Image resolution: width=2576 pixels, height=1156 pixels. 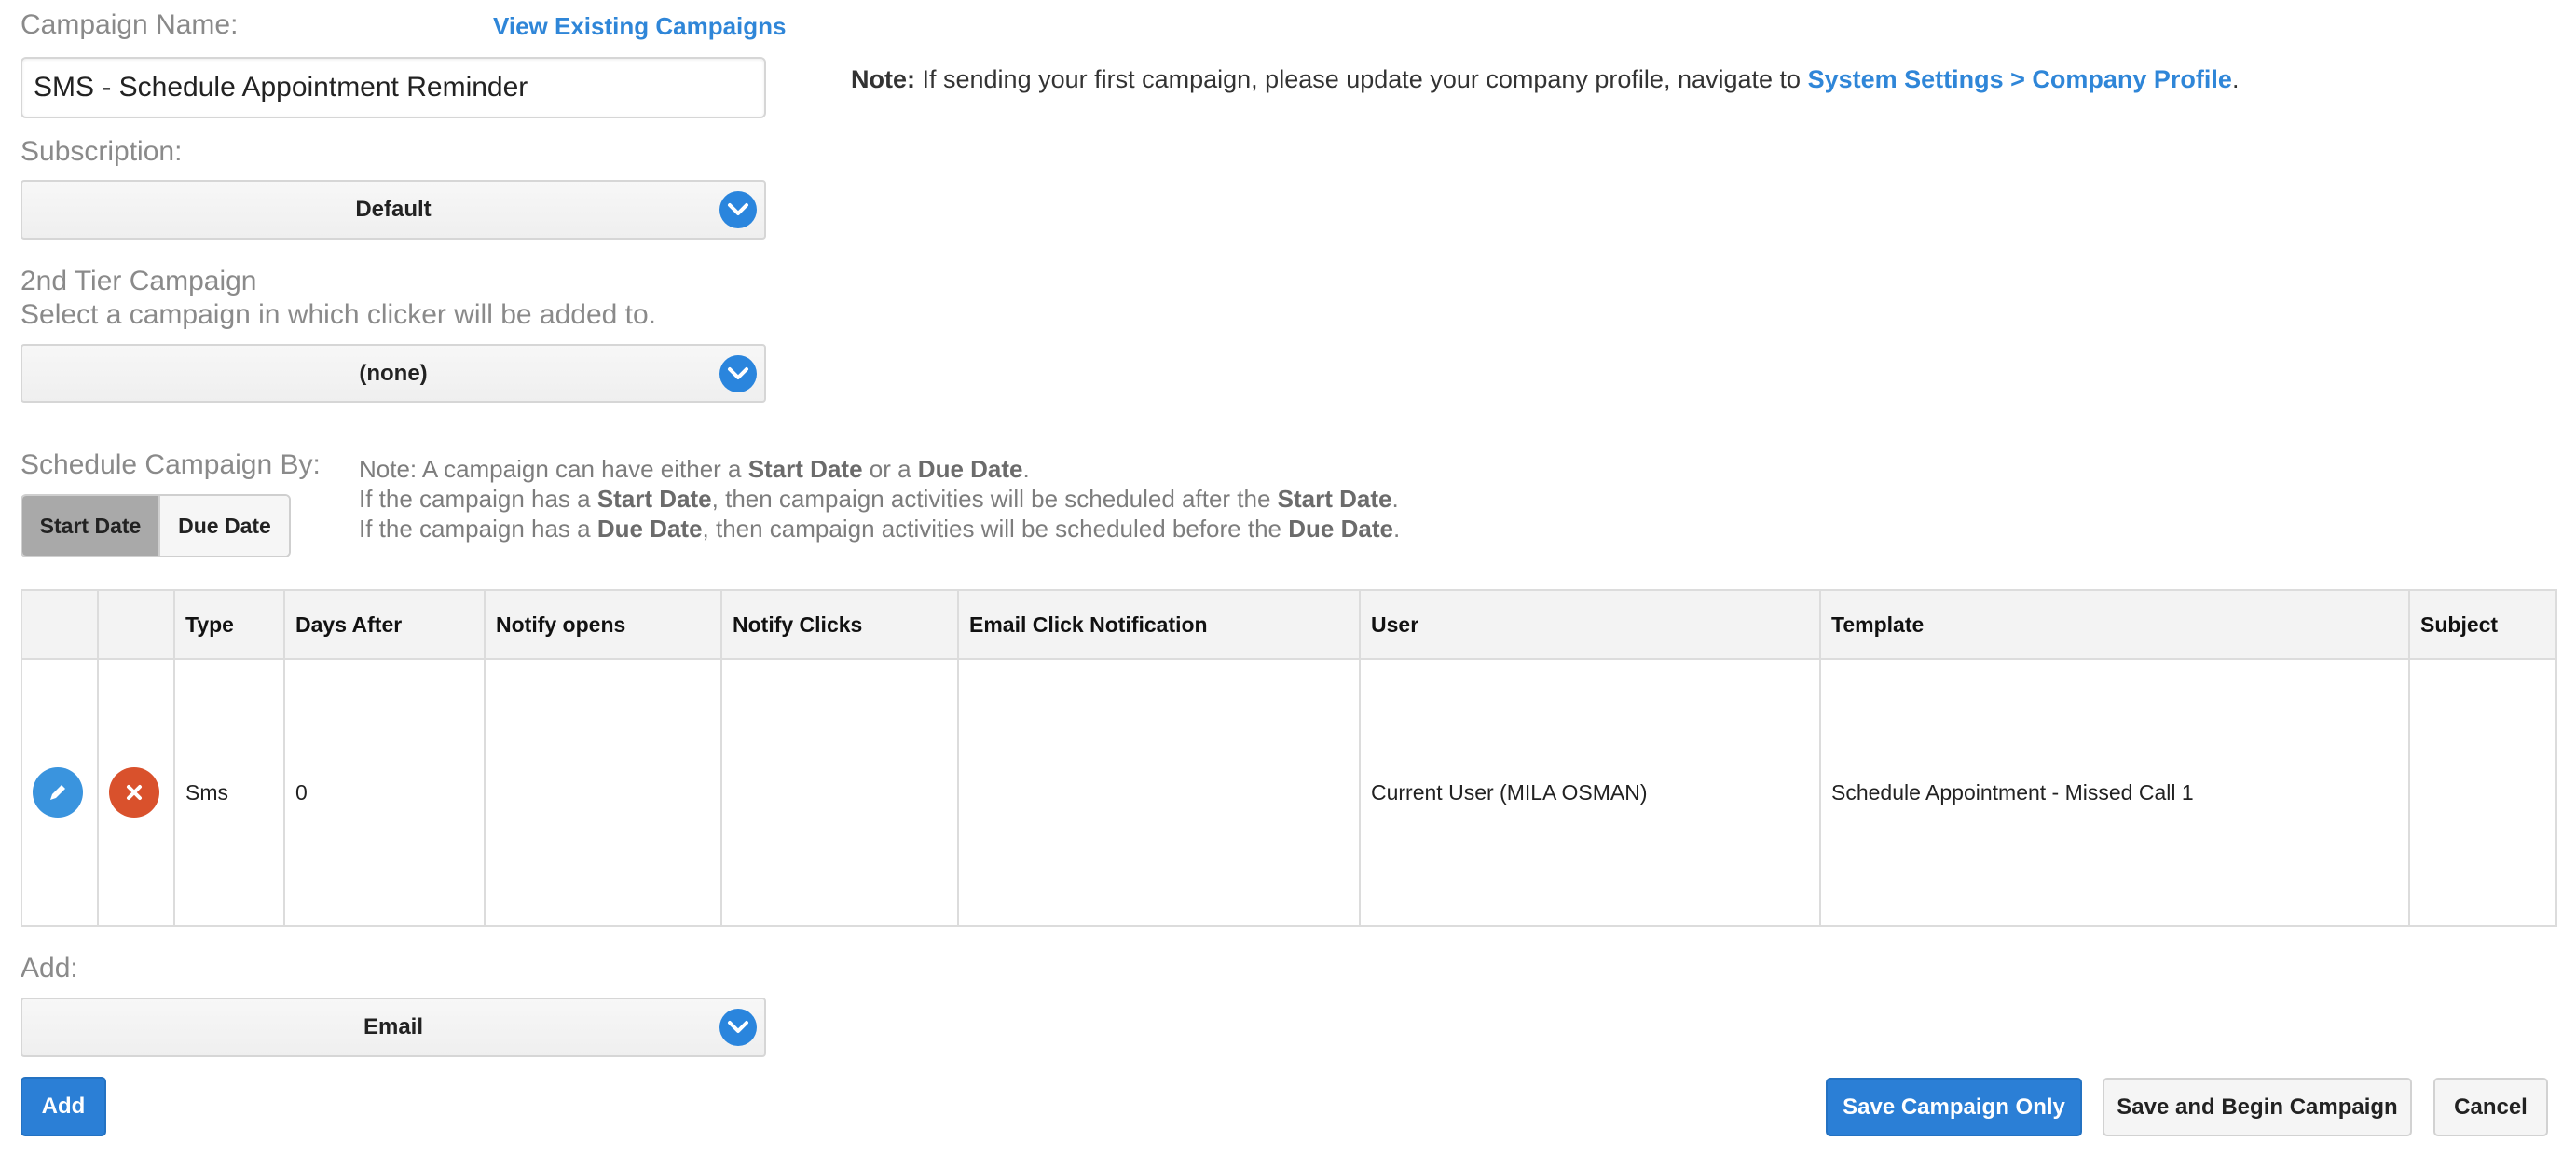 I want to click on edit-cell, so click(x=60, y=792).